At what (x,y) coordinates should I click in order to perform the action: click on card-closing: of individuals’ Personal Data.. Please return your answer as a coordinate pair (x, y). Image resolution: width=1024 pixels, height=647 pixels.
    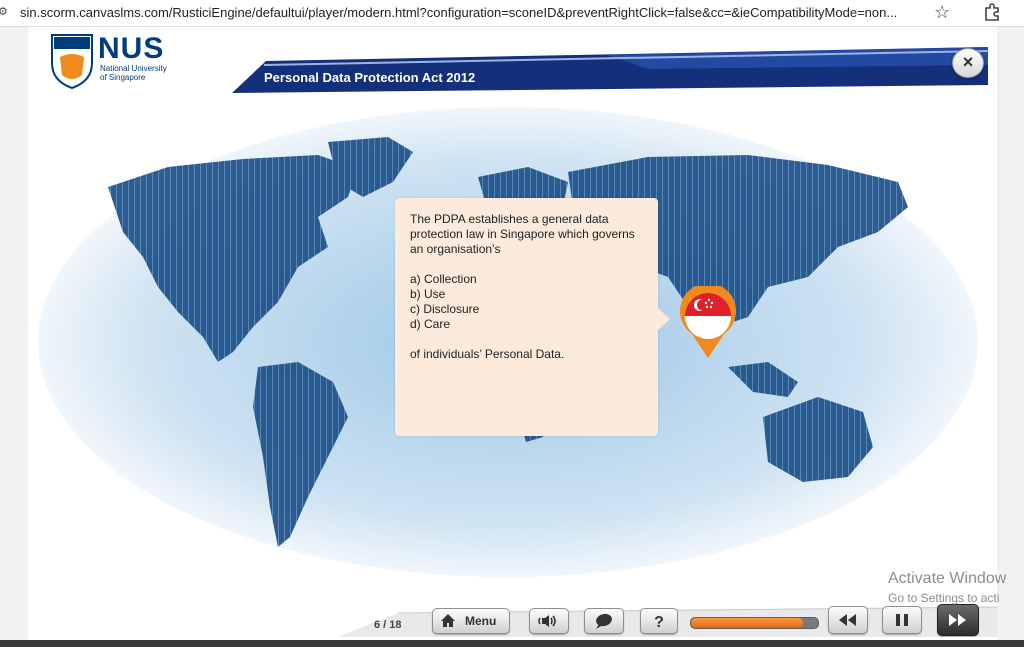
    Looking at the image, I should click on (487, 354).